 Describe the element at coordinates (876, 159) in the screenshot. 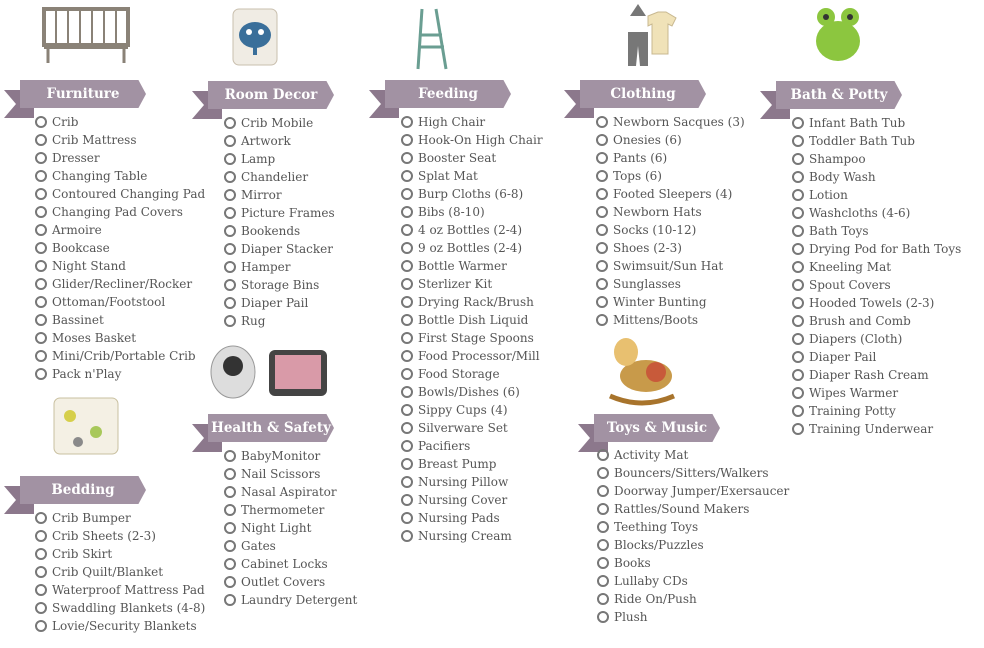

I see `checklist-item: Shampoo` at that location.